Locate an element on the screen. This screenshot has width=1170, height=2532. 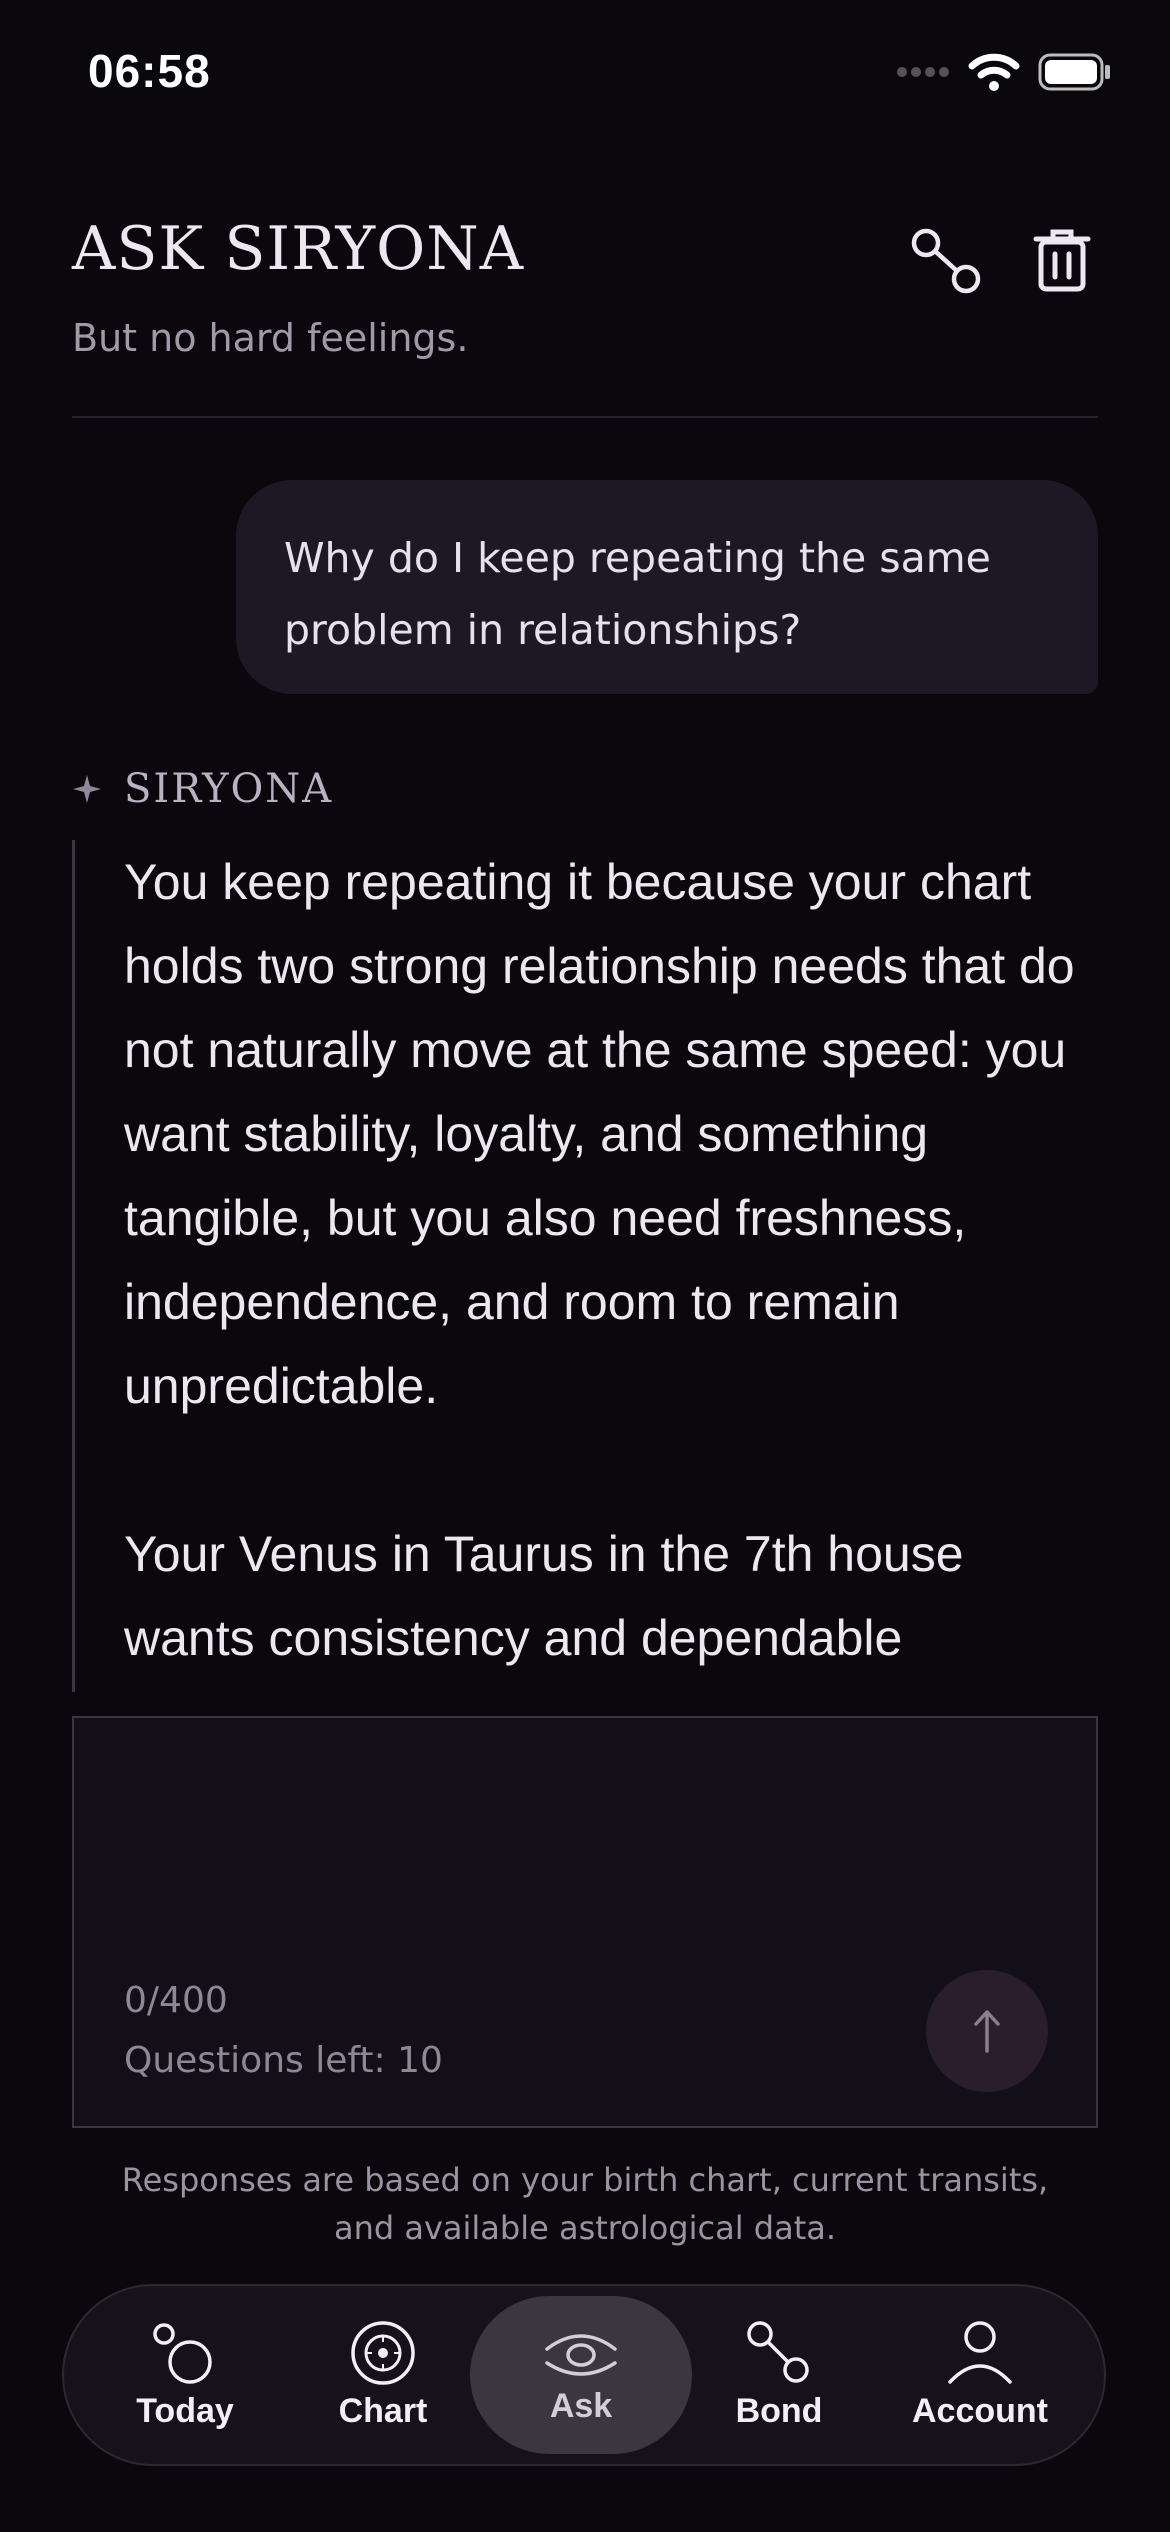
delete-chat-button is located at coordinates (1062, 260).